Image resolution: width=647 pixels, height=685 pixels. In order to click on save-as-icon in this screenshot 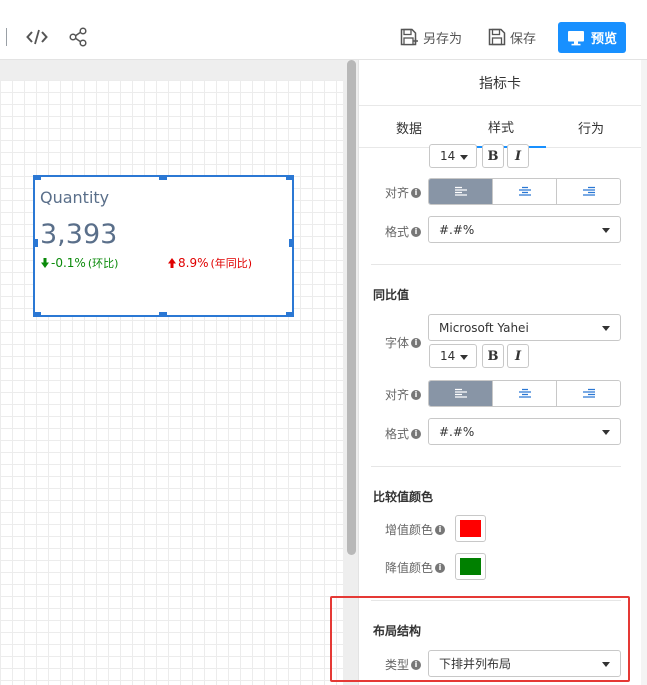, I will do `click(409, 37)`.